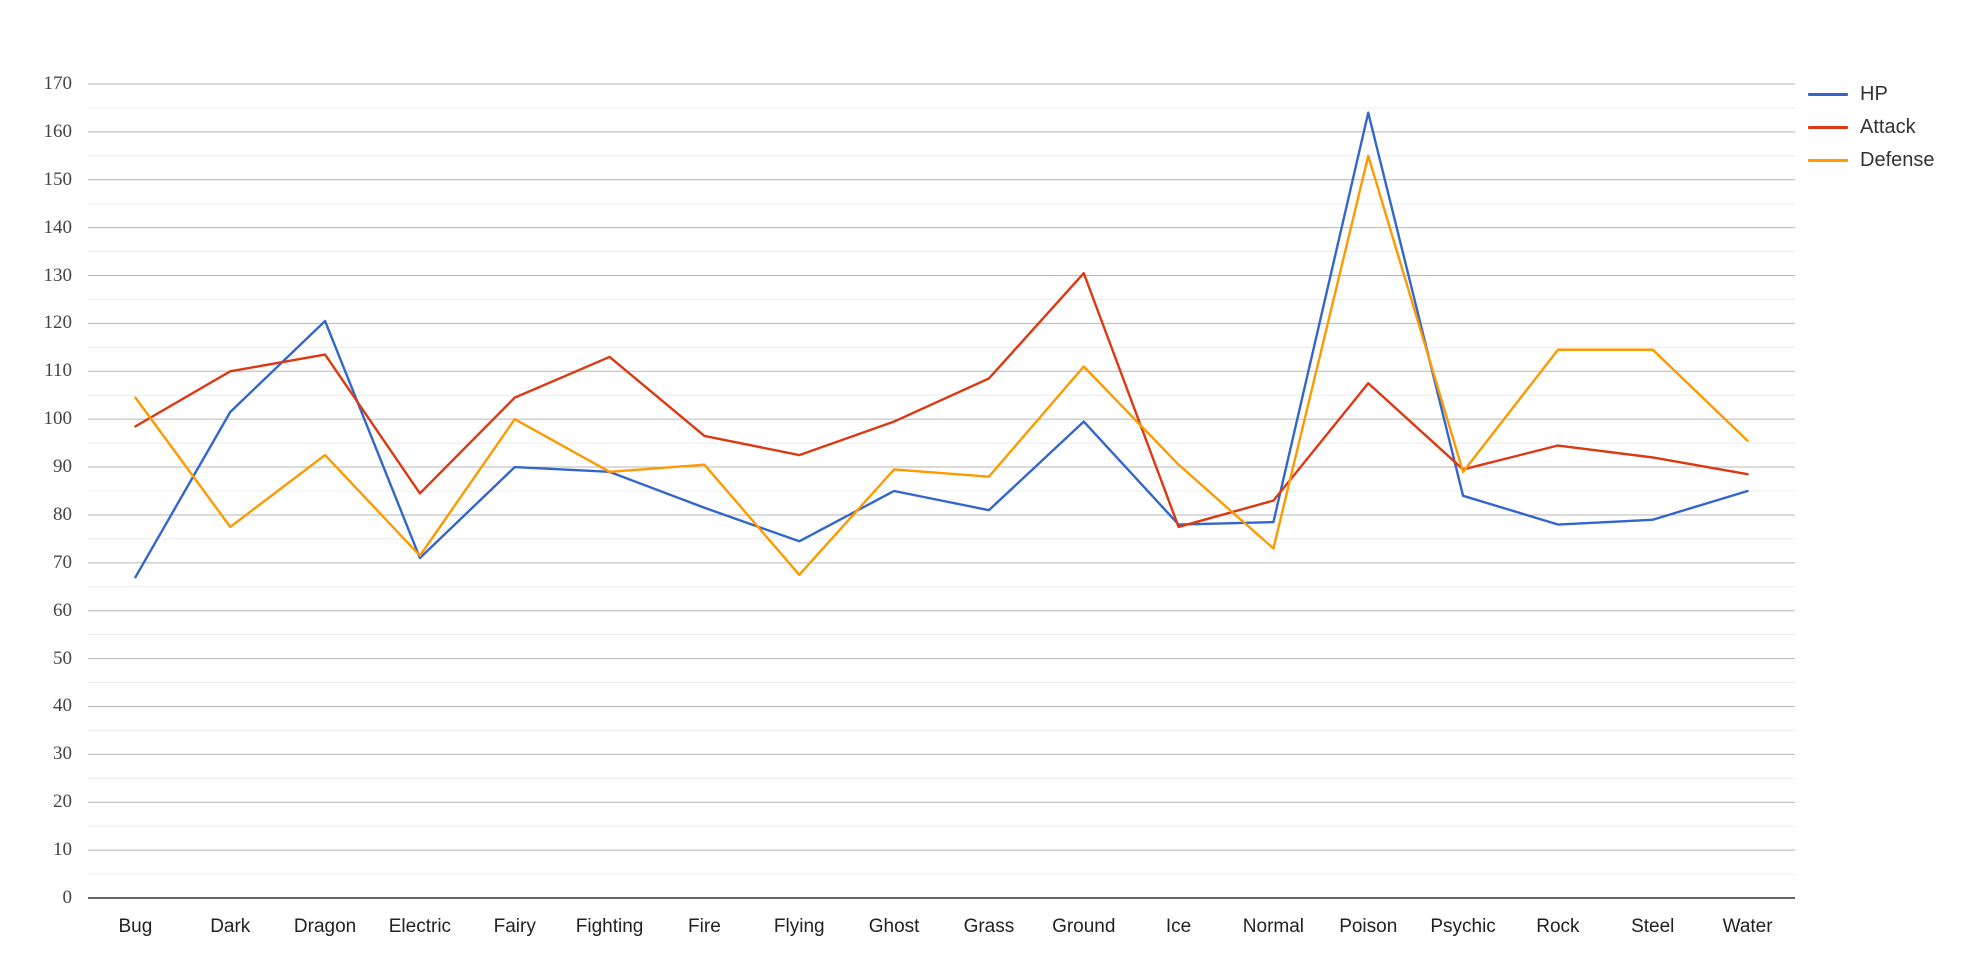  I want to click on x-tick-label-fighting: Fighting, so click(609, 926).